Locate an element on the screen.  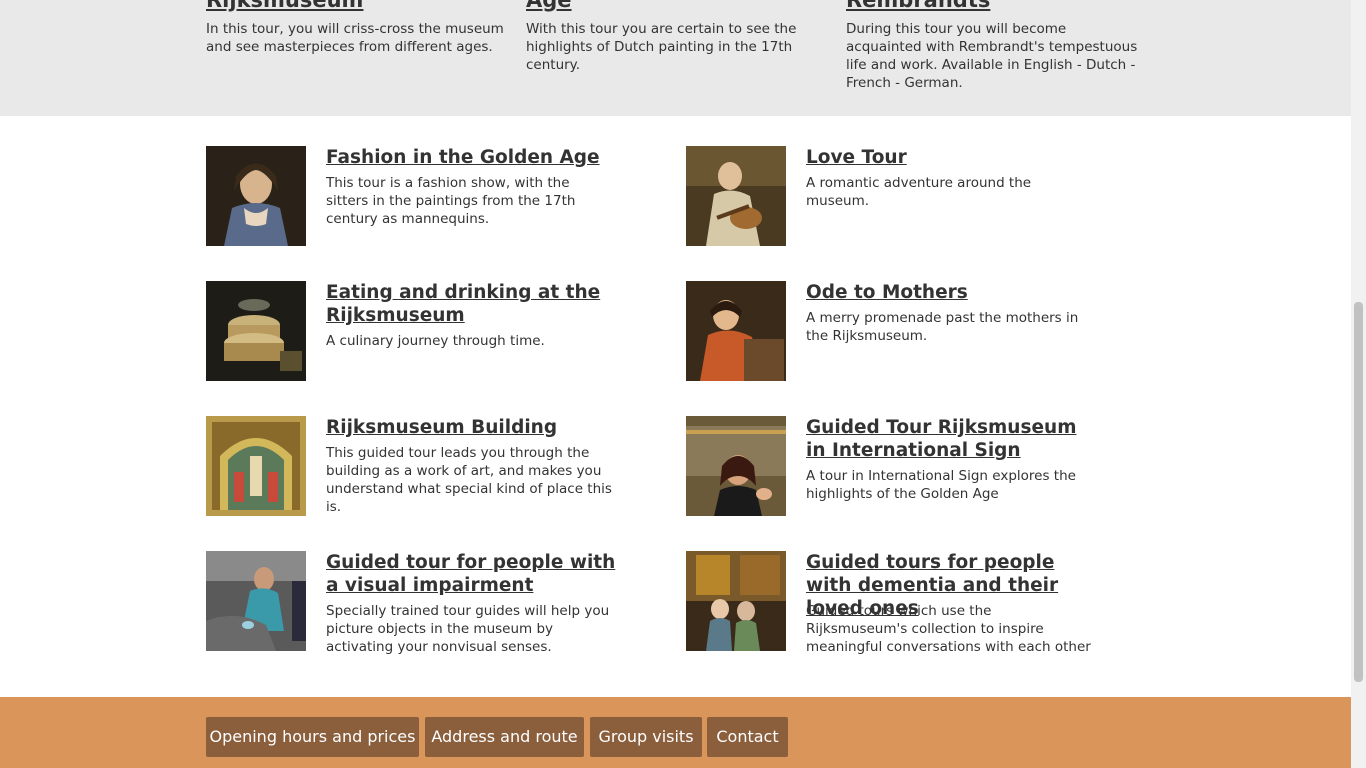
top-tour-title-link: Rijksmuseum is located at coordinates (284, 6).